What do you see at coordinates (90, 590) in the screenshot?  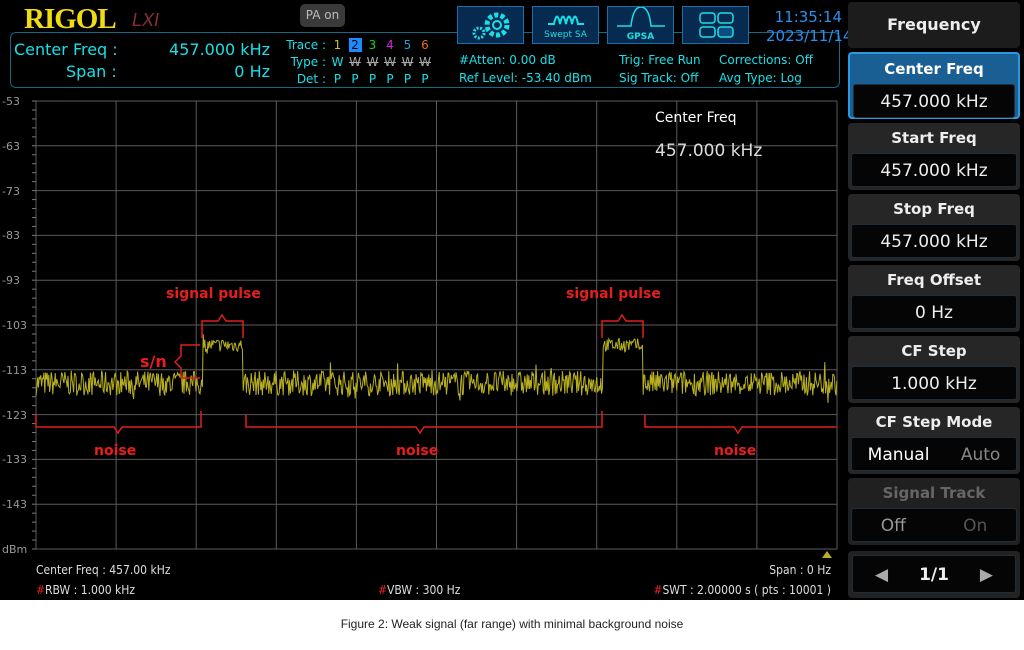 I see `footer-rbw: RBW : 1.000 kHz` at bounding box center [90, 590].